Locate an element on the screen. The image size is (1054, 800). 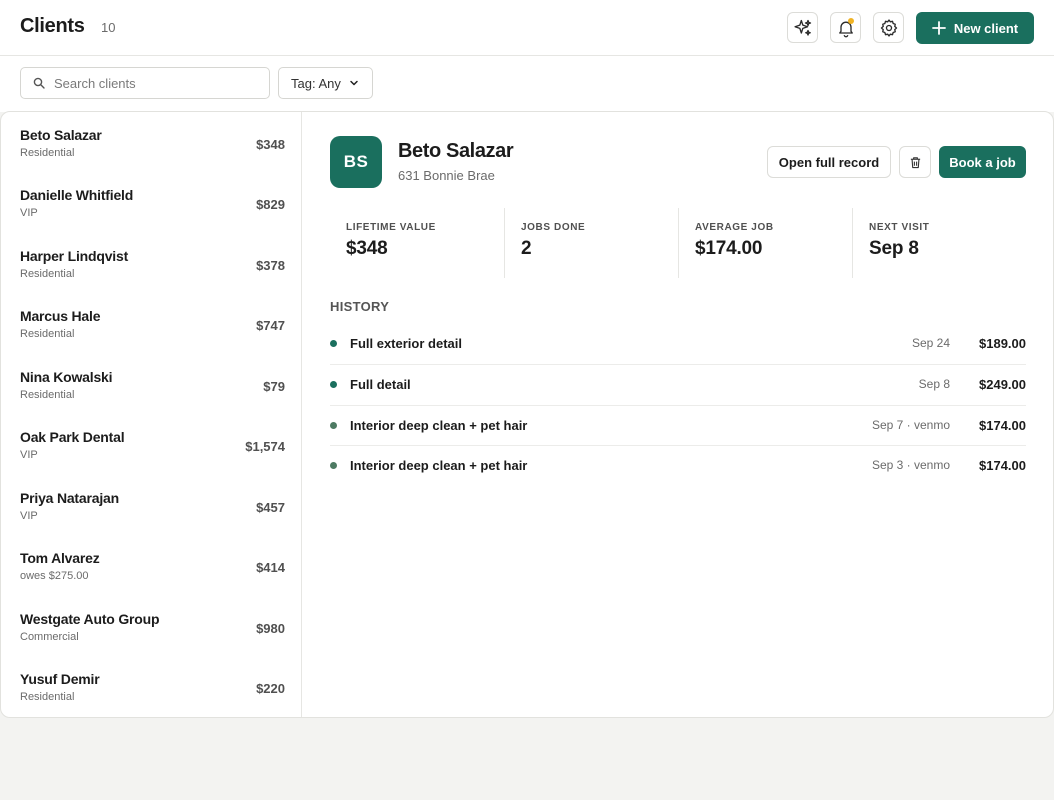
stat-value: $174.00 is located at coordinates (729, 248).